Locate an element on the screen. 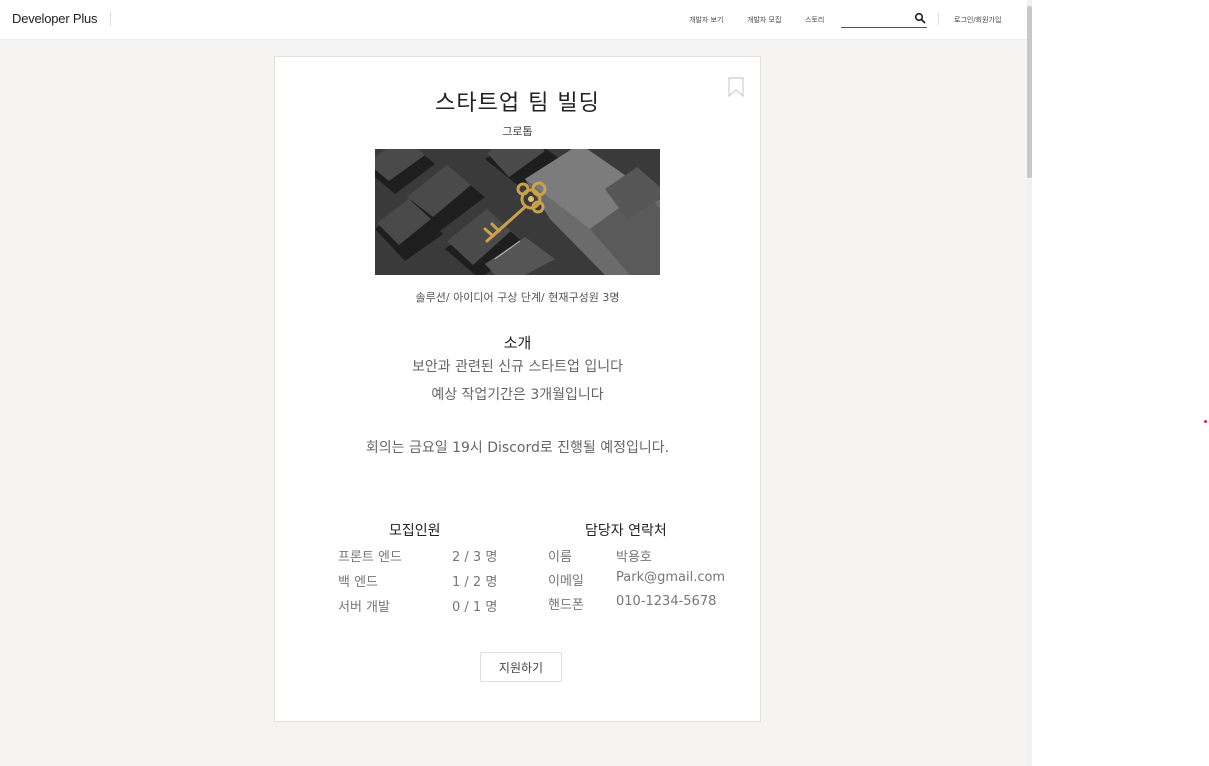  recruit-count: 0 / 1 명 is located at coordinates (475, 607).